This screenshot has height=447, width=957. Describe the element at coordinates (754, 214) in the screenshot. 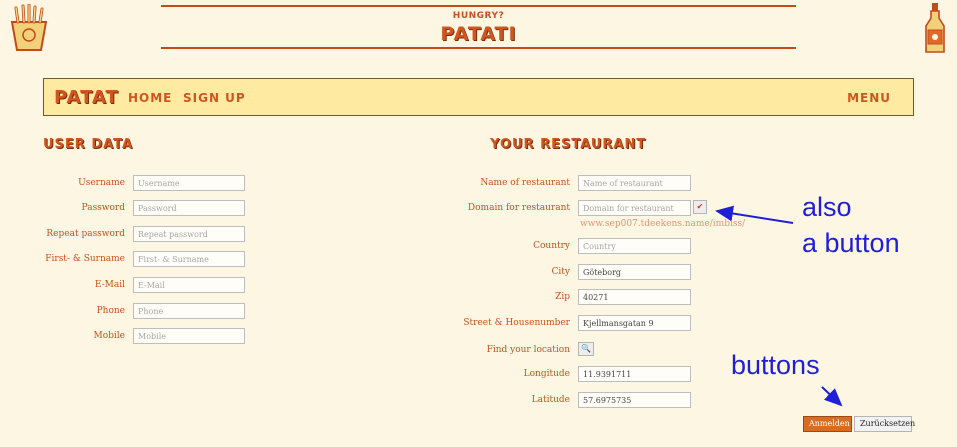

I see `arrow-to-check-button` at that location.